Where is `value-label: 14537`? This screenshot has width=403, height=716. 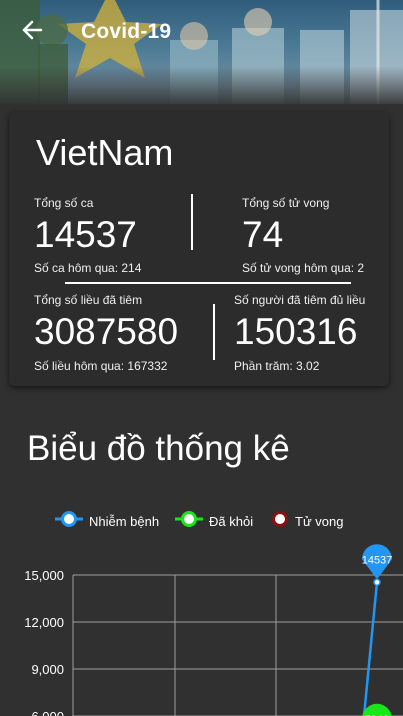
value-label: 14537 is located at coordinates (377, 560).